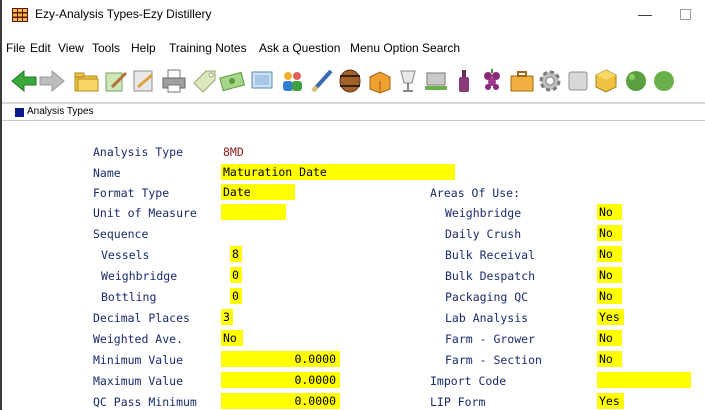  I want to click on money-icon, so click(232, 81).